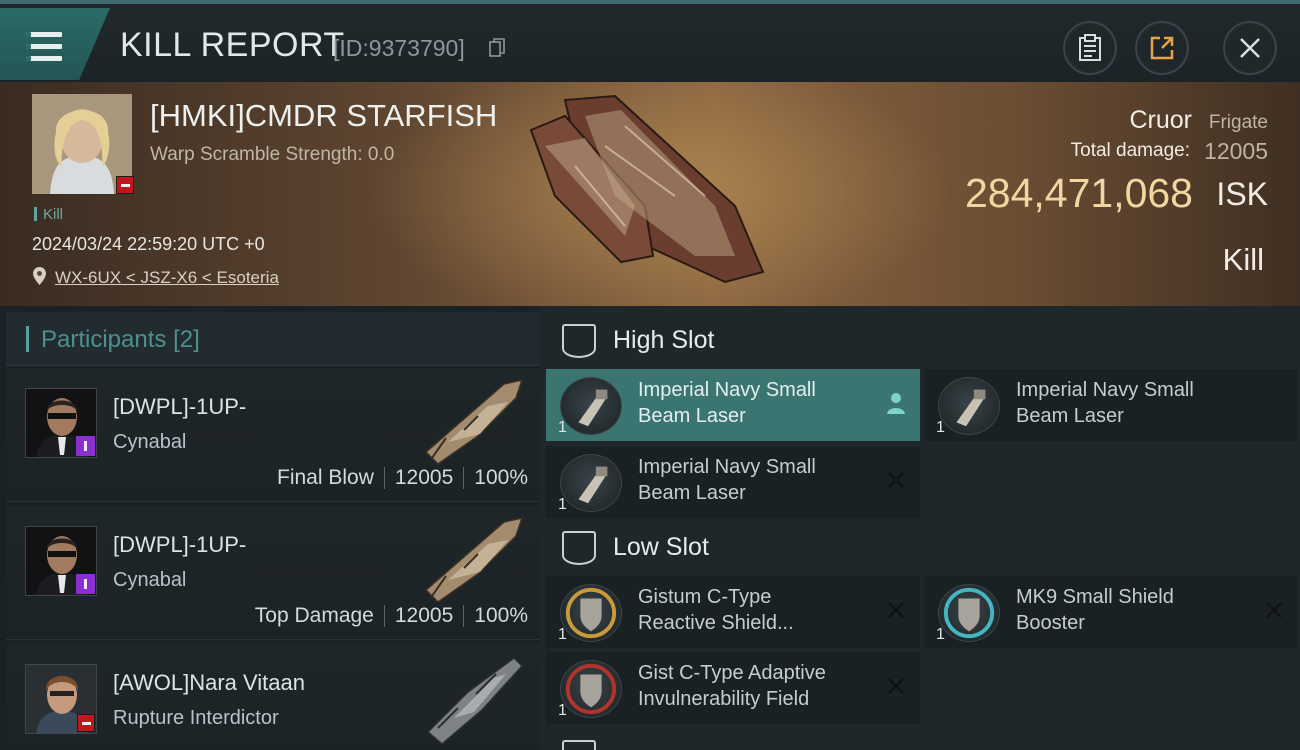 Image resolution: width=1300 pixels, height=750 pixels. Describe the element at coordinates (1243, 259) in the screenshot. I see `kill-result: Kill` at that location.